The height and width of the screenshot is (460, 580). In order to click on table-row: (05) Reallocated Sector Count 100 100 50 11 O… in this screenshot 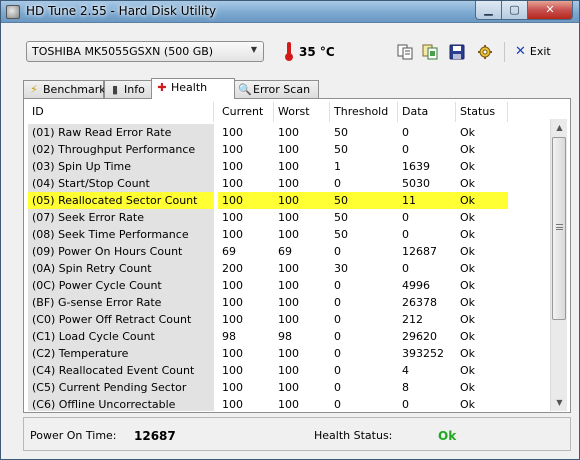, I will do `click(288, 200)`.